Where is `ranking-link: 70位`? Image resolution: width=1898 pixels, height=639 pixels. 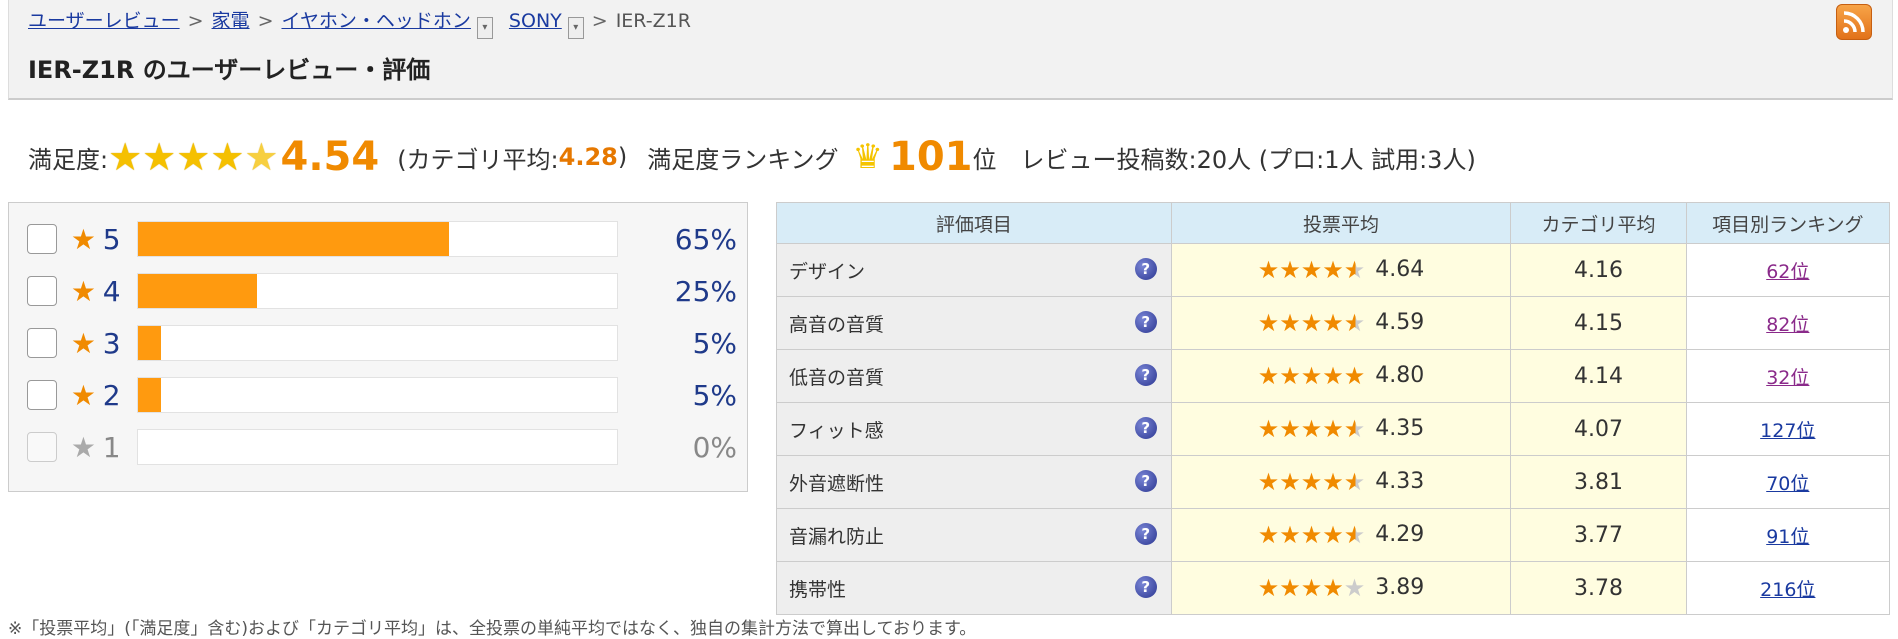
ranking-link: 70位 is located at coordinates (1787, 484).